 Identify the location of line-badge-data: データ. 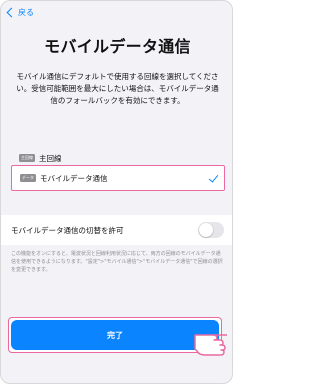
(28, 178).